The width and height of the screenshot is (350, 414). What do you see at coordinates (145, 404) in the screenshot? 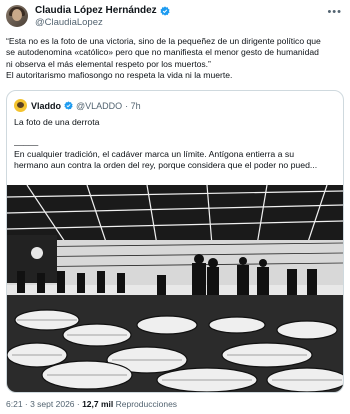
I see `views-label: Reproducciones` at bounding box center [145, 404].